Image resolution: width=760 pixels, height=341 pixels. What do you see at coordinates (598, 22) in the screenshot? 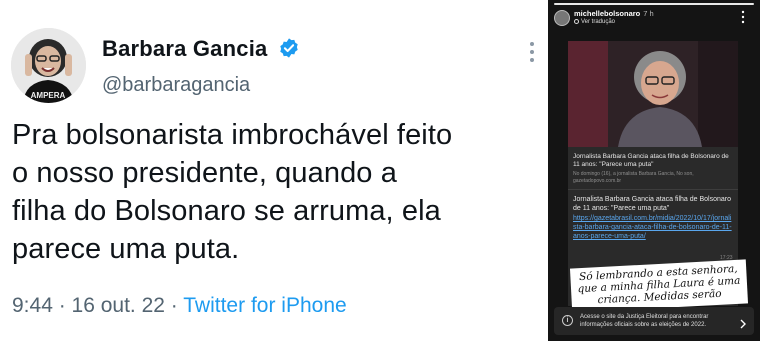
I see `translate-label: Ver tradução` at bounding box center [598, 22].